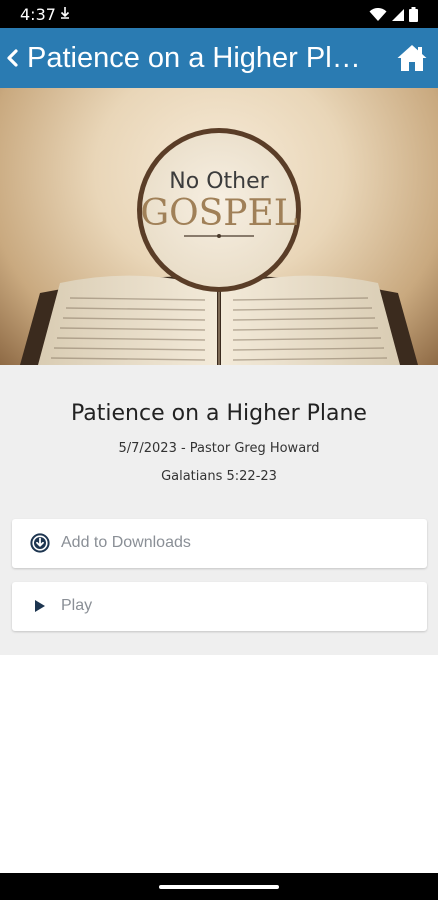 The image size is (438, 900). I want to click on wifi-icon, so click(378, 14).